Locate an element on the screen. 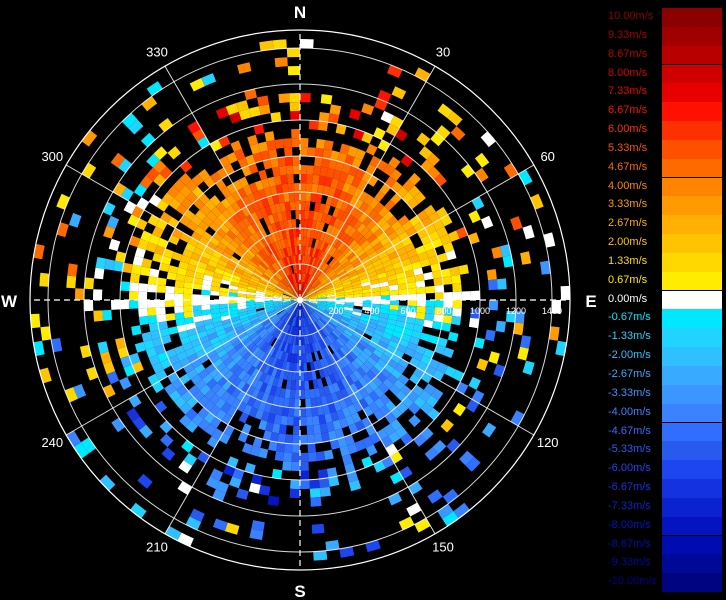  colorbar-label: -6.00m/s is located at coordinates (629, 468).